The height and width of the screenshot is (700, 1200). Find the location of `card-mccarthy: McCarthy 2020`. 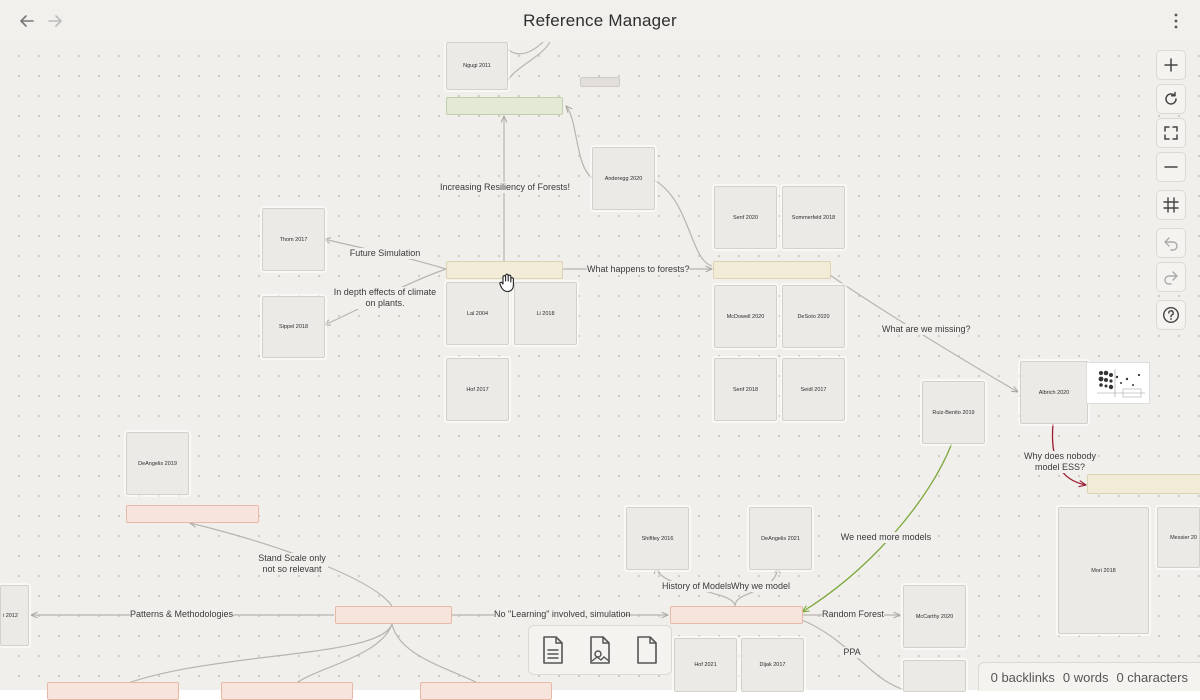

card-mccarthy: McCarthy 2020 is located at coordinates (934, 616).